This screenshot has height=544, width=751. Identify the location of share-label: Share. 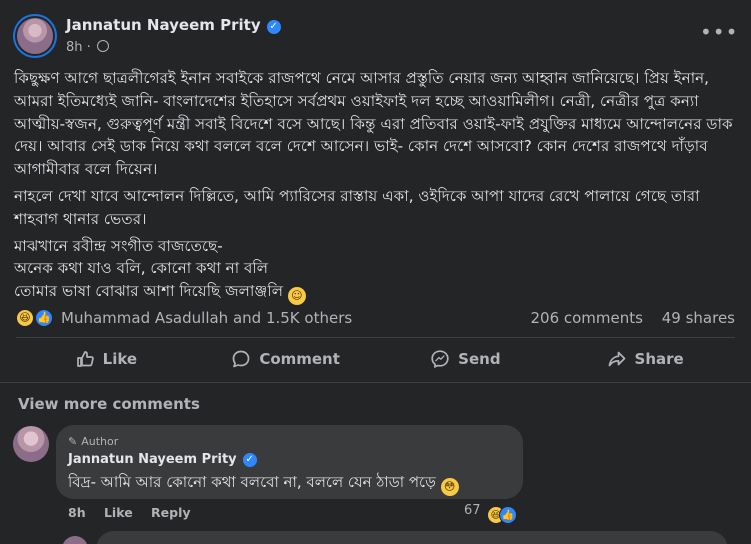
(659, 359).